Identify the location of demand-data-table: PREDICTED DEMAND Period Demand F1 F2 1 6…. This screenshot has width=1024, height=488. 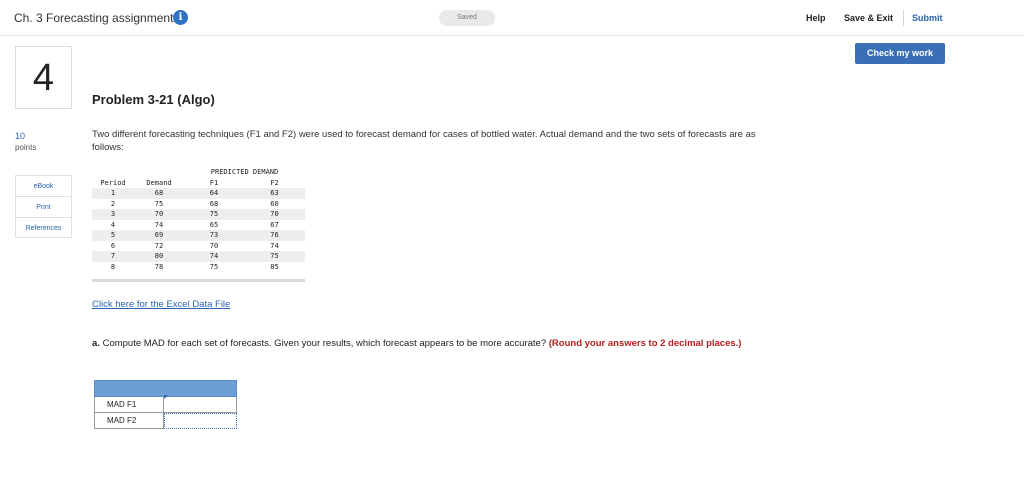
(198, 219).